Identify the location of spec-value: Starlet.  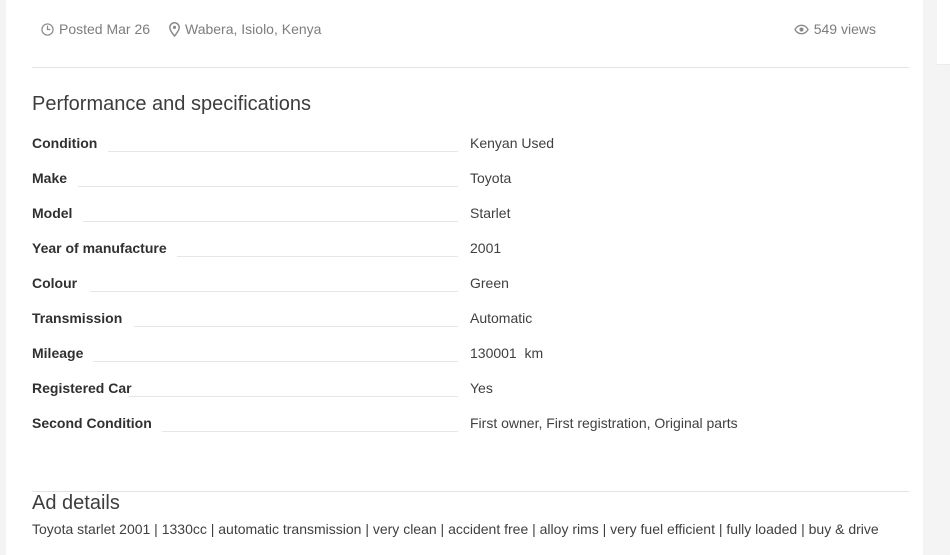
(490, 213).